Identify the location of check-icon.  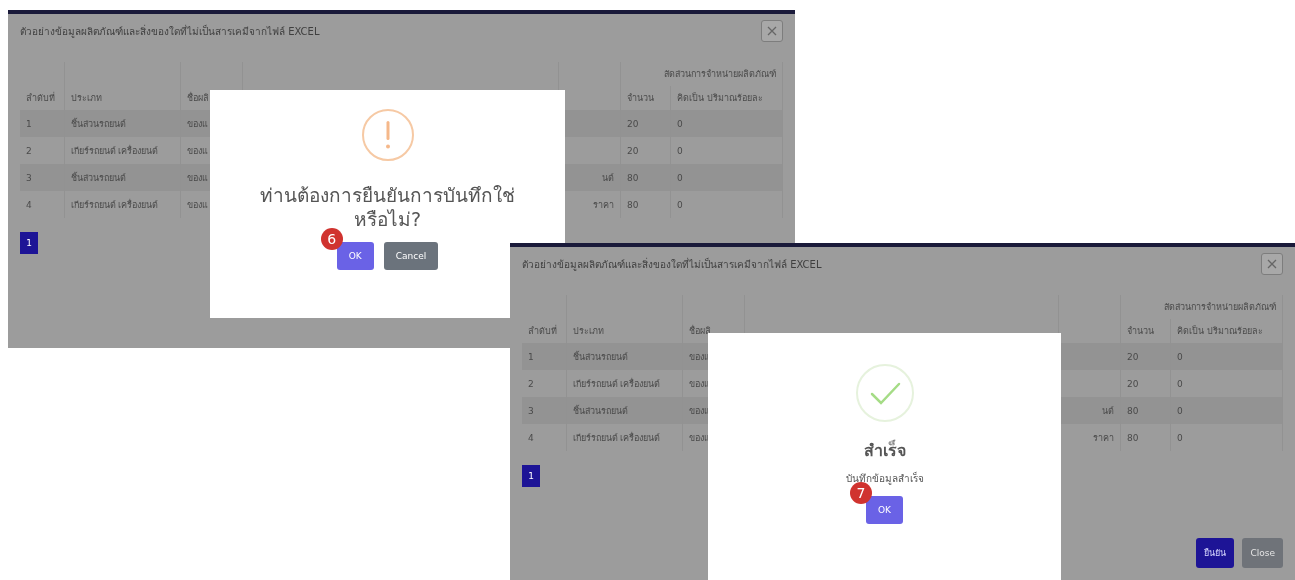
(884, 393).